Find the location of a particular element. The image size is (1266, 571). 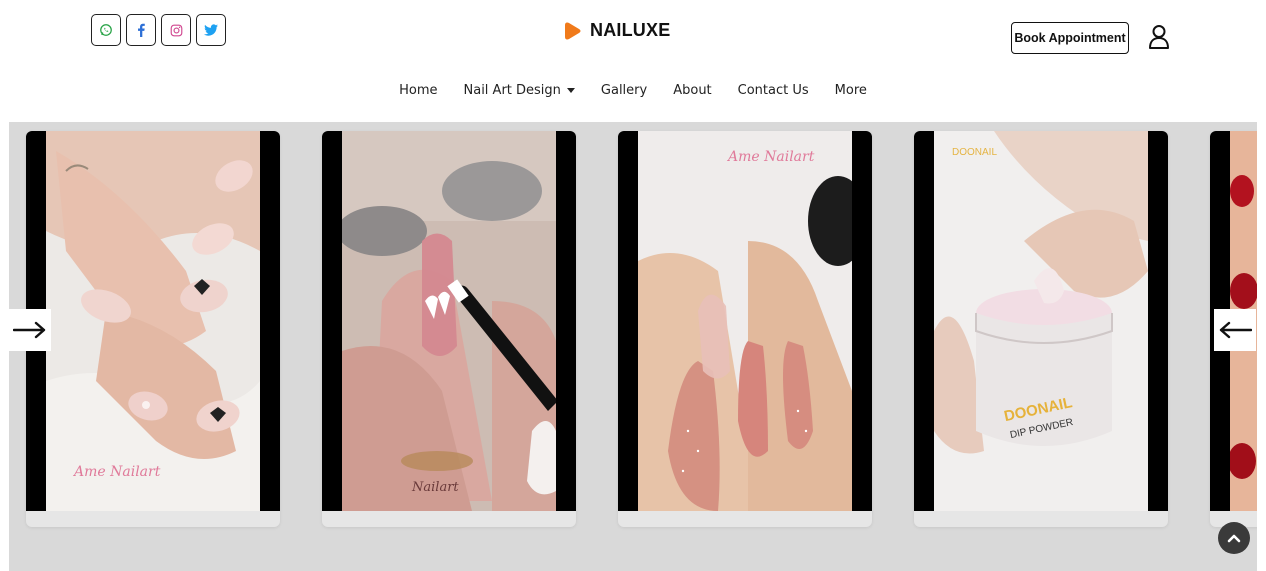

facebook-button is located at coordinates (141, 30).